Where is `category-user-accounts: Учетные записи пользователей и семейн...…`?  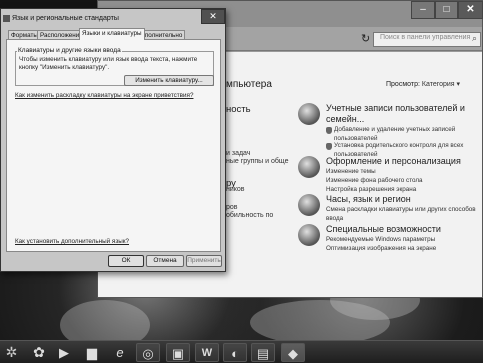
category-user-accounts: Учетные записи пользователей и семейн...… is located at coordinates (388, 130).